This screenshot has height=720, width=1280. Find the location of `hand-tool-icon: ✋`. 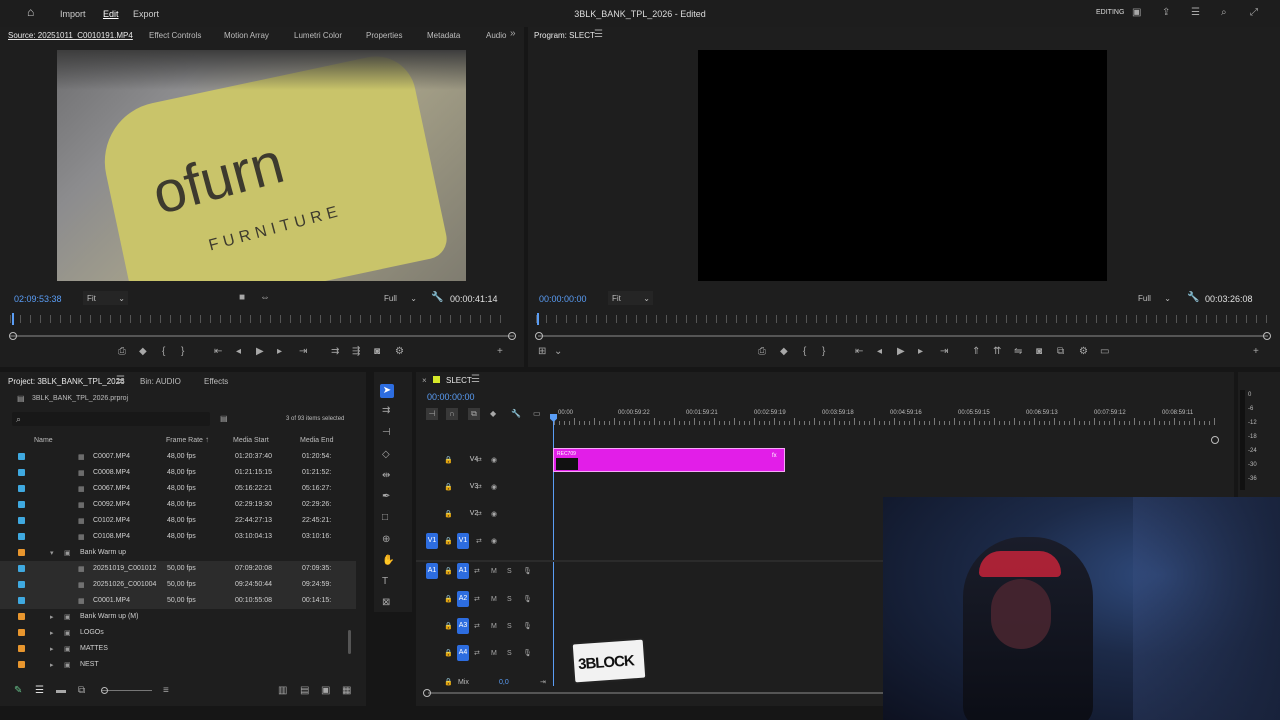

hand-tool-icon: ✋ is located at coordinates (388, 561).